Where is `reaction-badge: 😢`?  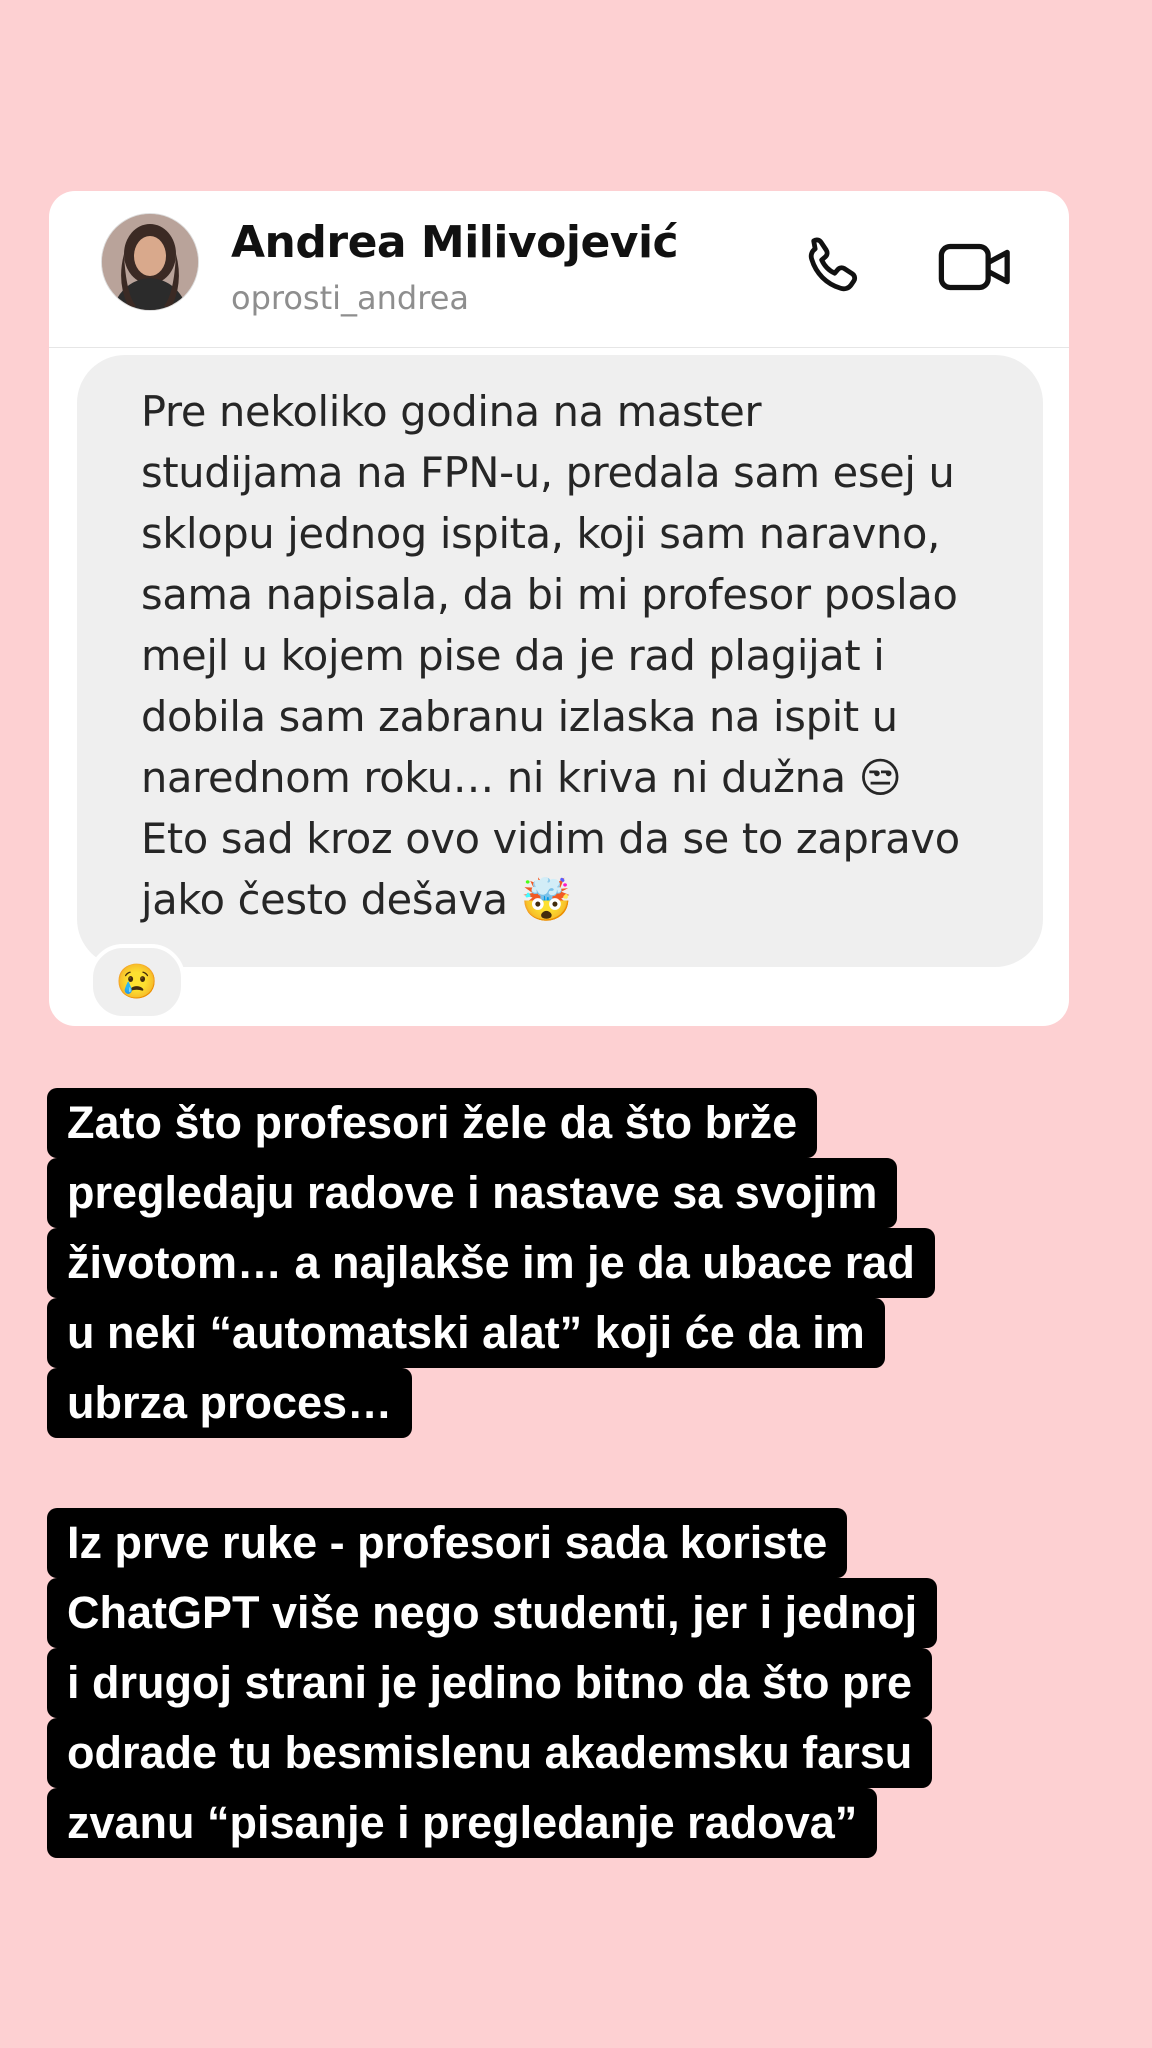
reaction-badge: 😢 is located at coordinates (137, 982).